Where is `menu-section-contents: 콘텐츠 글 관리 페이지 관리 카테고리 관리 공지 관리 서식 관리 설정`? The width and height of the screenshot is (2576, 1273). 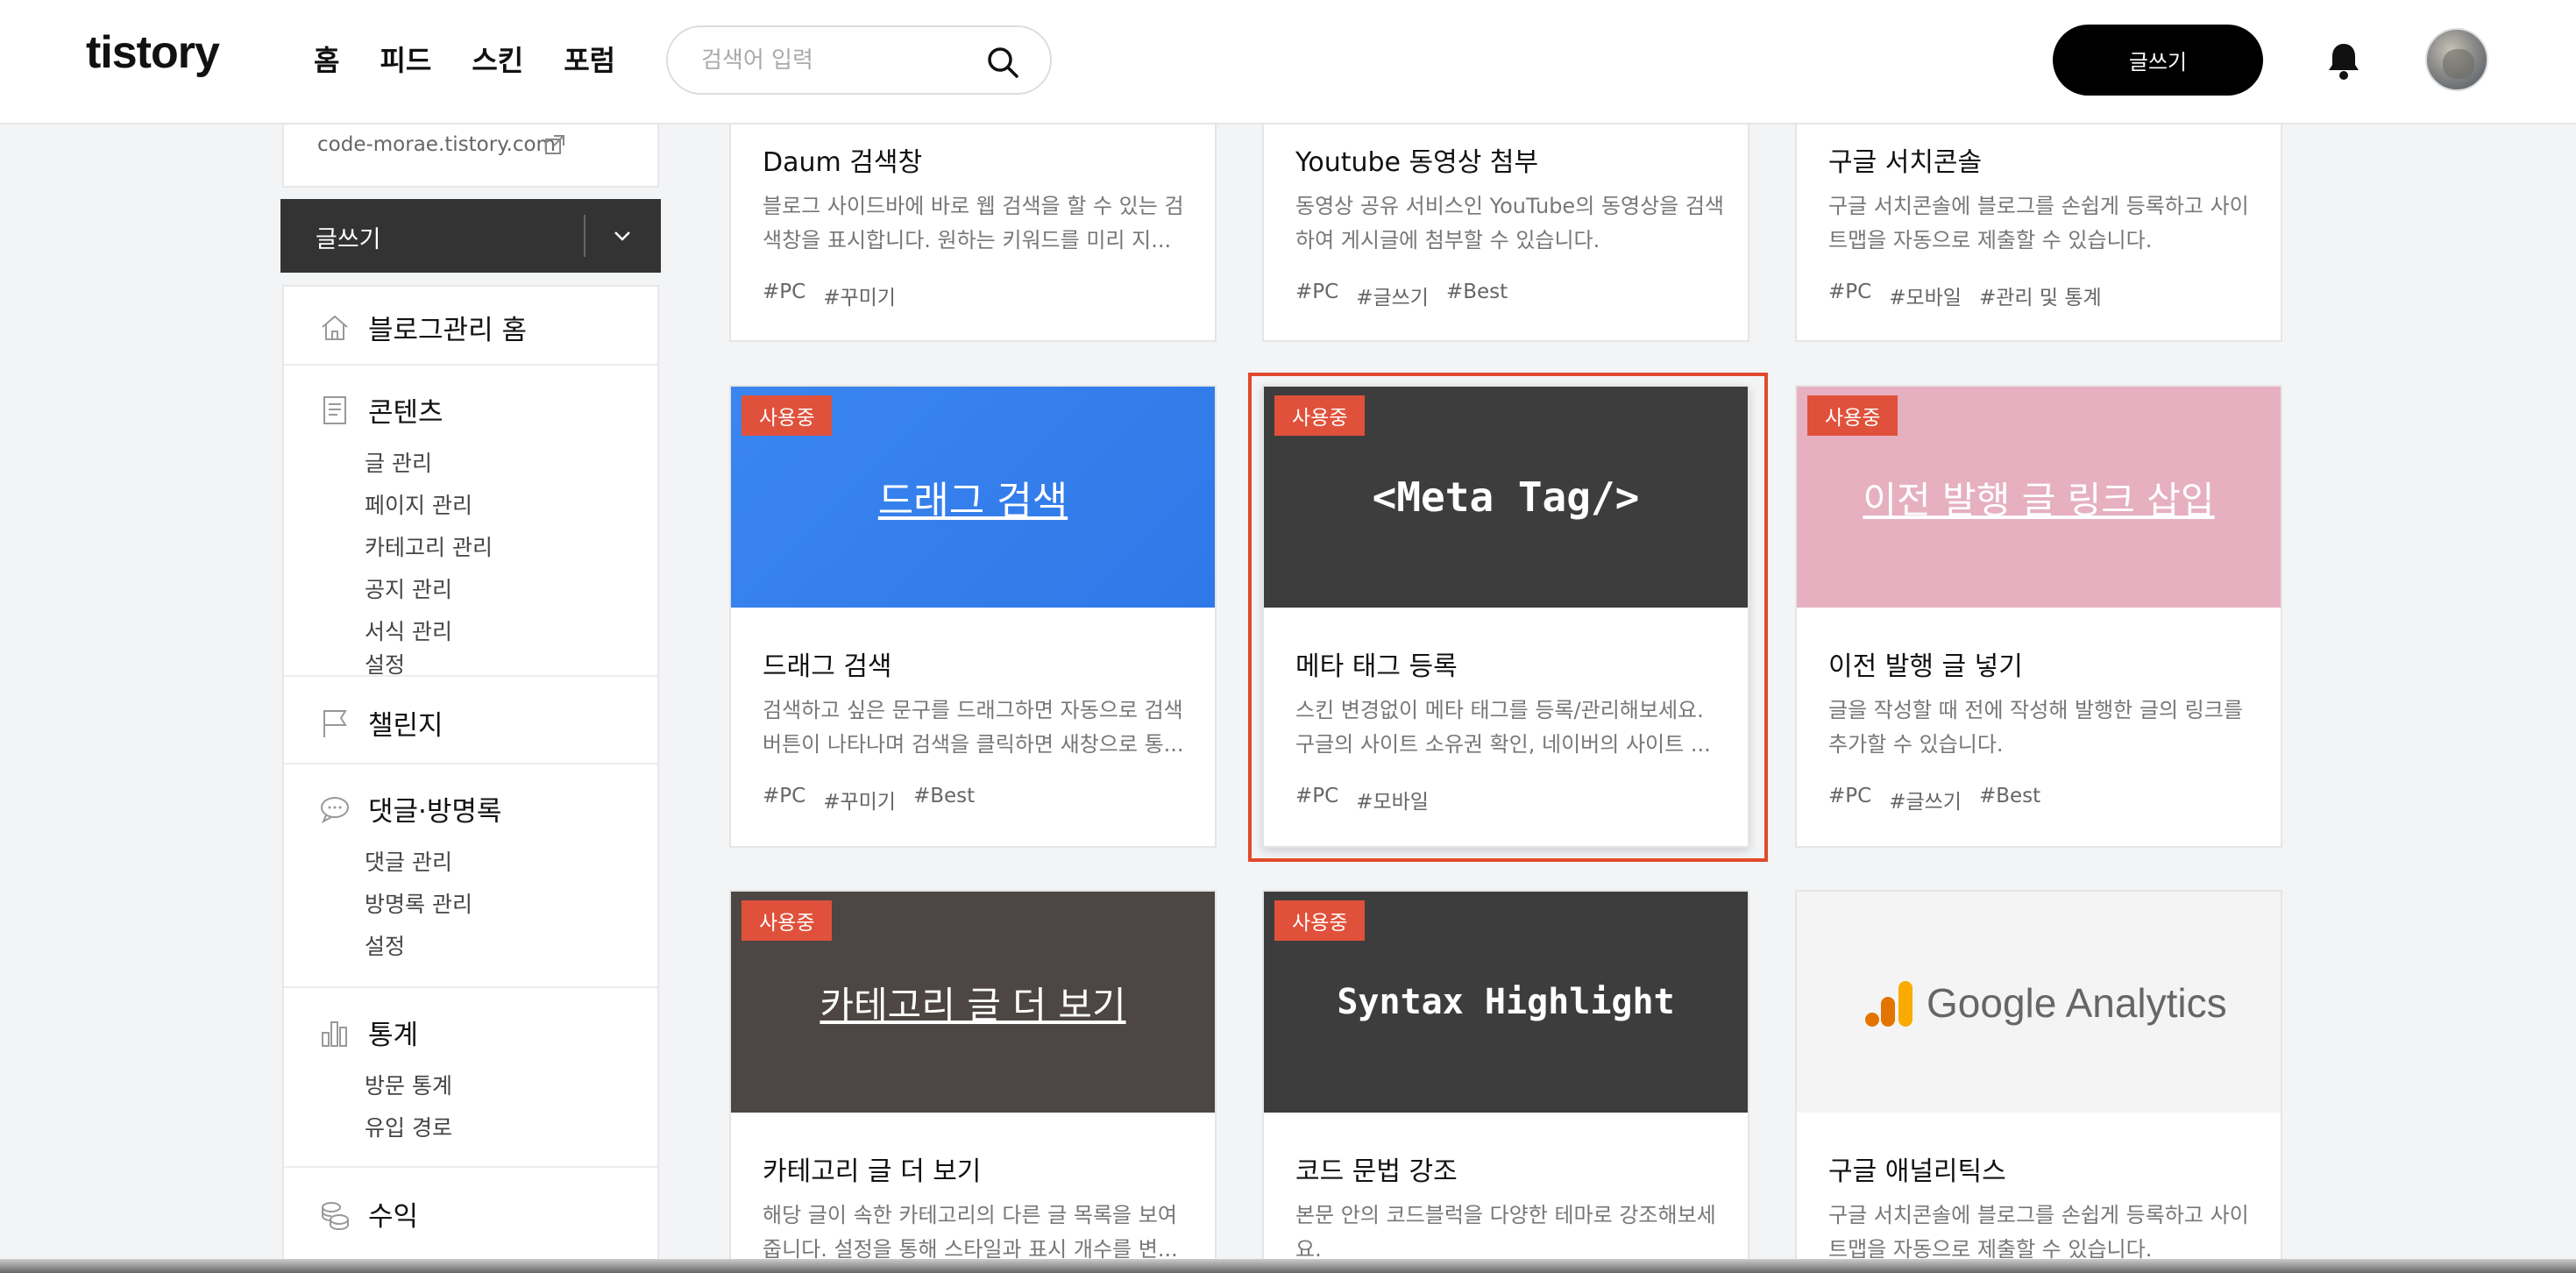 menu-section-contents: 콘텐츠 글 관리 페이지 관리 카테고리 관리 공지 관리 서식 관리 설정 is located at coordinates (471, 522).